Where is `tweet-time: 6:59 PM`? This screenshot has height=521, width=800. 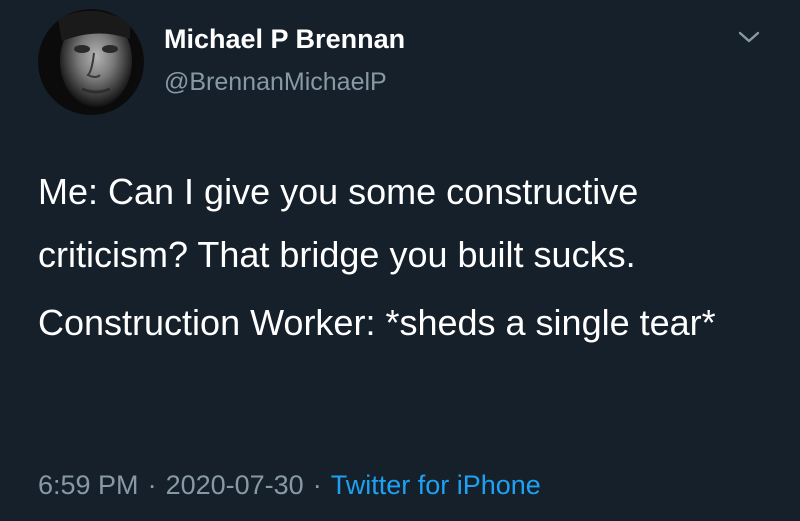
tweet-time: 6:59 PM is located at coordinates (88, 485).